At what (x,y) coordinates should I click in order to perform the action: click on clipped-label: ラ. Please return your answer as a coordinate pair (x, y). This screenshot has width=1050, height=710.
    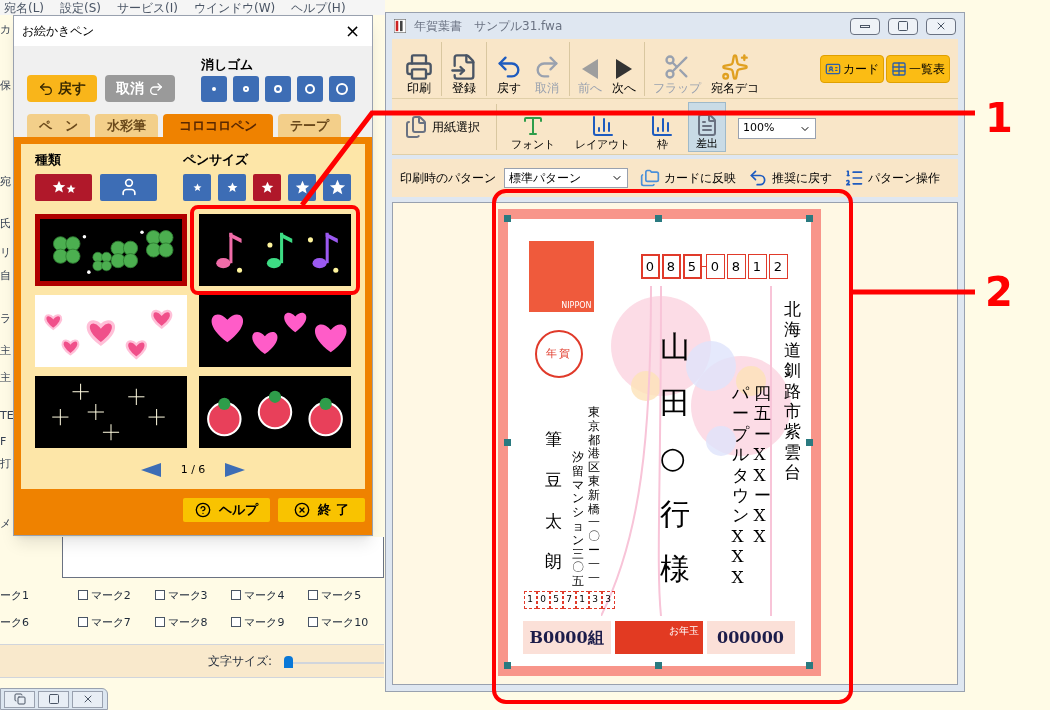
    Looking at the image, I should click on (5, 318).